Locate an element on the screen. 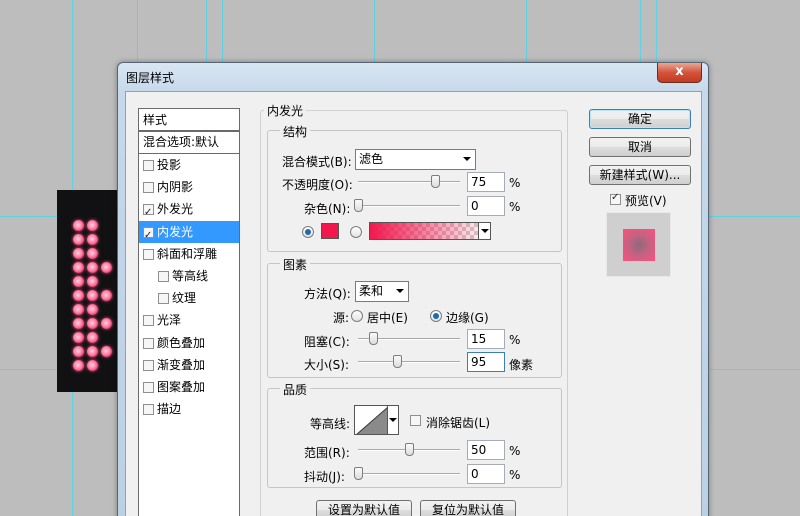 The width and height of the screenshot is (800, 516). contour-picker is located at coordinates (371, 420).